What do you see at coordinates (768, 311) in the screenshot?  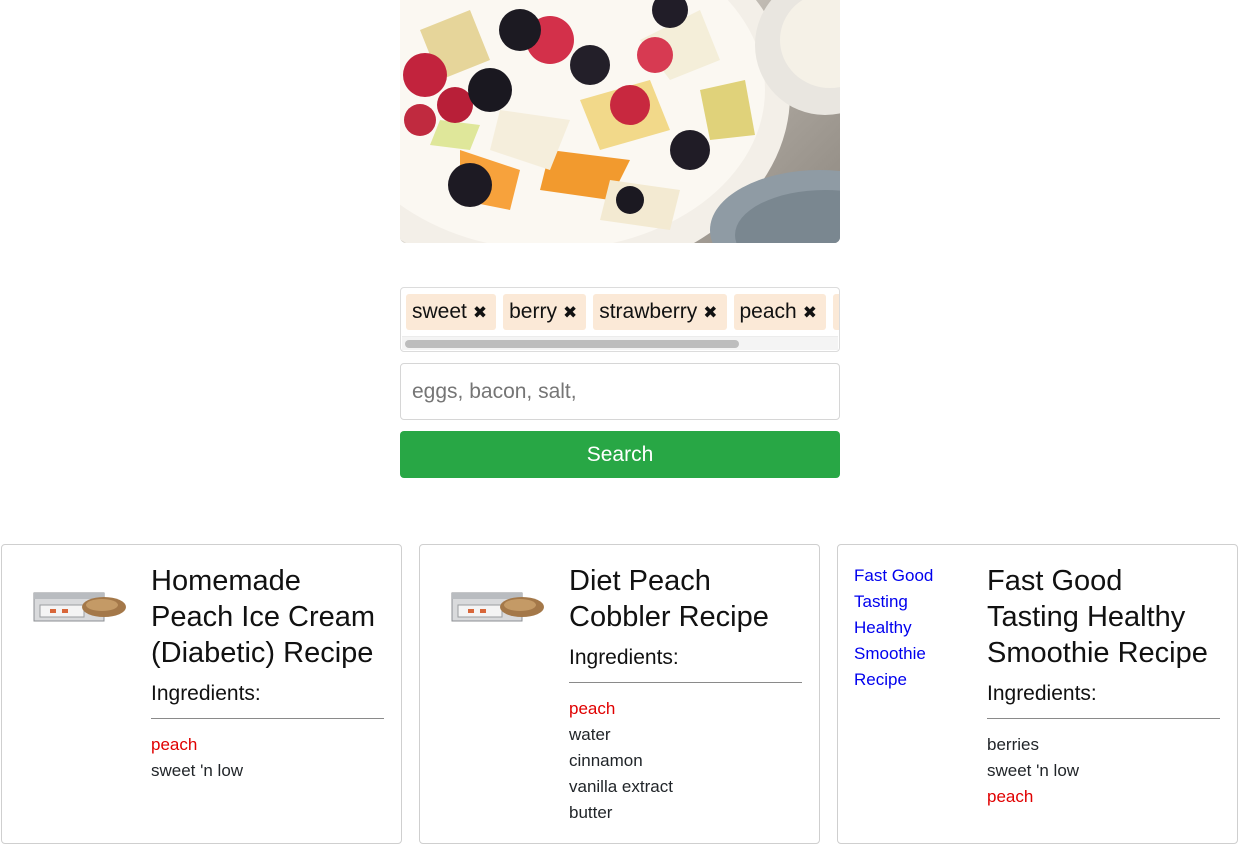 I see `tag-label: peach` at bounding box center [768, 311].